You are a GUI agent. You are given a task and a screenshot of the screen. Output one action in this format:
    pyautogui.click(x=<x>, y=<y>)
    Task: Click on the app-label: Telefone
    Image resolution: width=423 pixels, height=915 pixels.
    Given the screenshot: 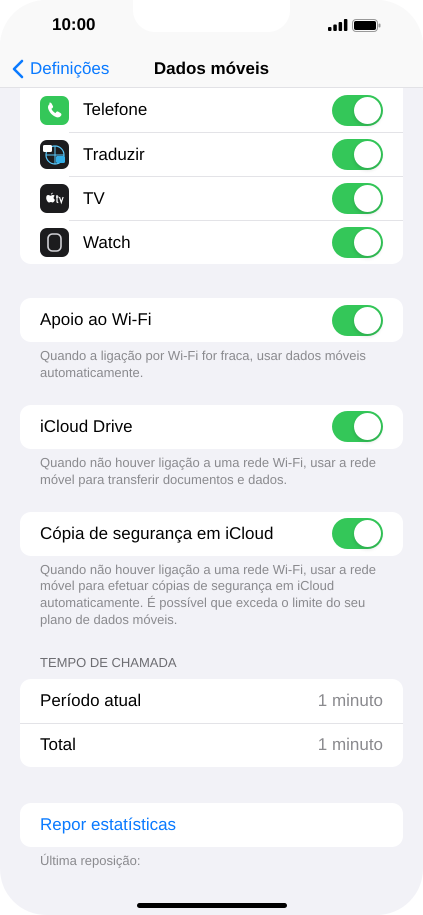 What is the action you would take?
    pyautogui.click(x=115, y=110)
    